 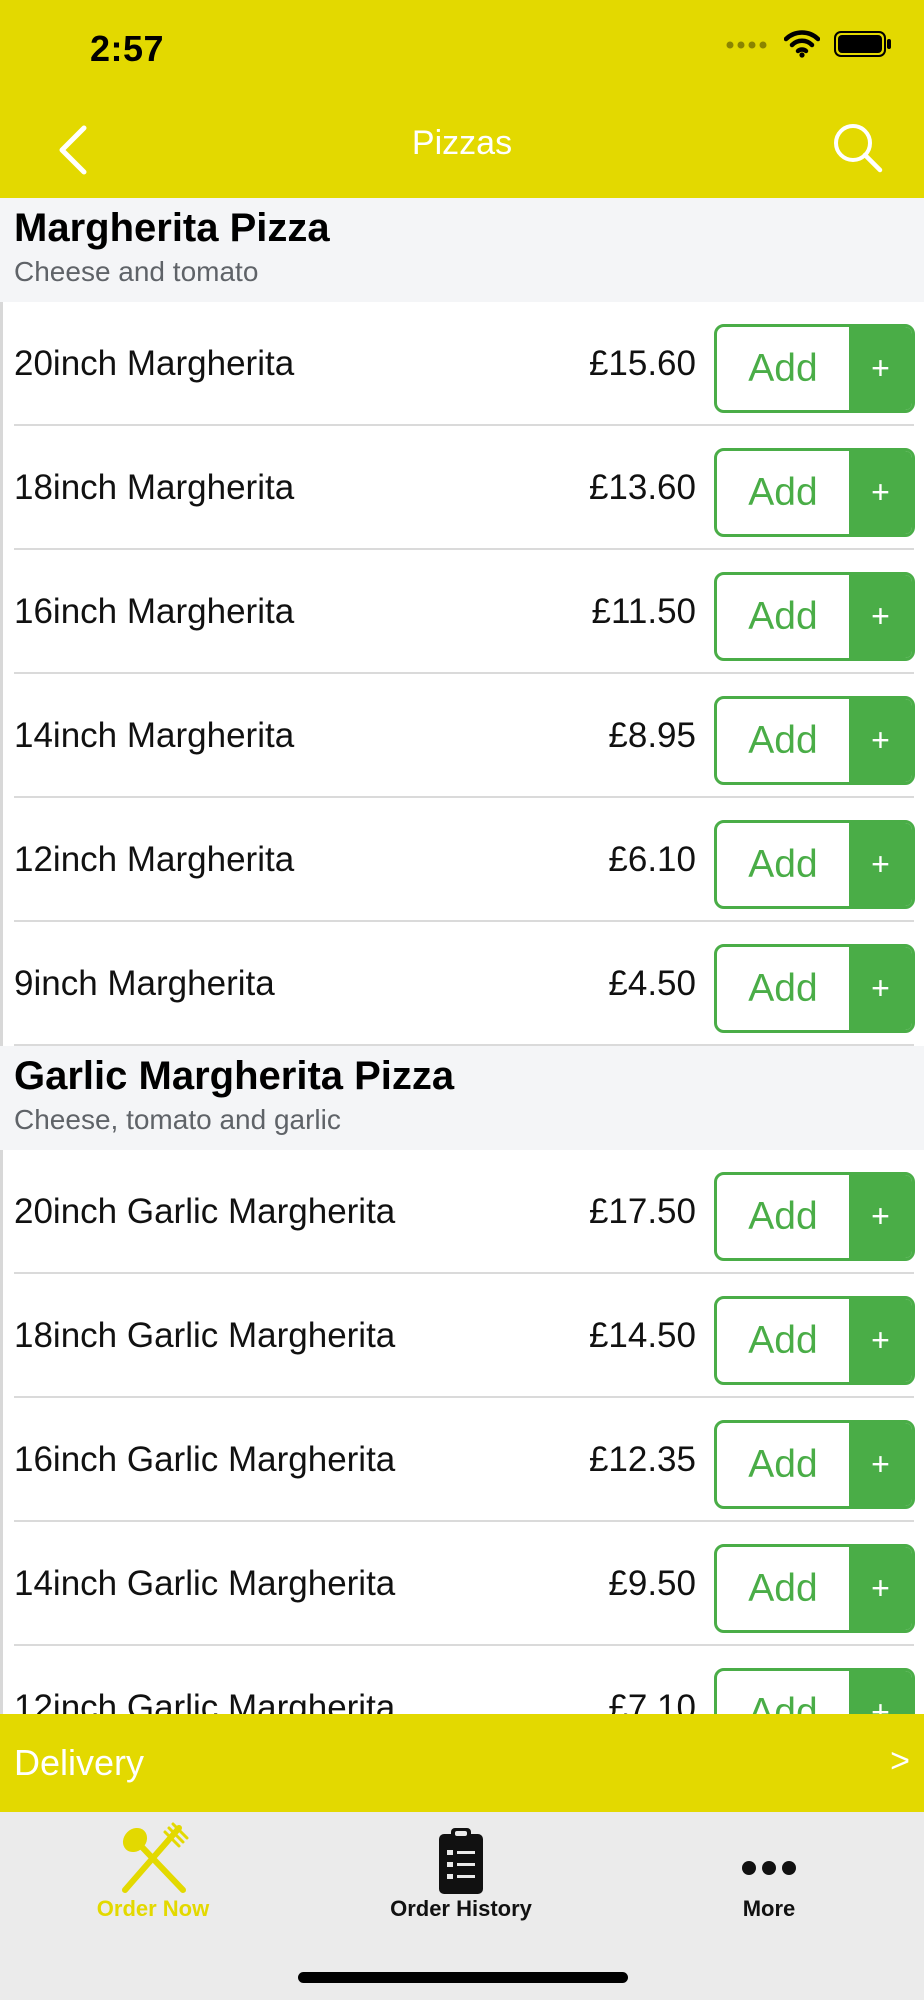 I want to click on item-price: £6.10, so click(x=652, y=859).